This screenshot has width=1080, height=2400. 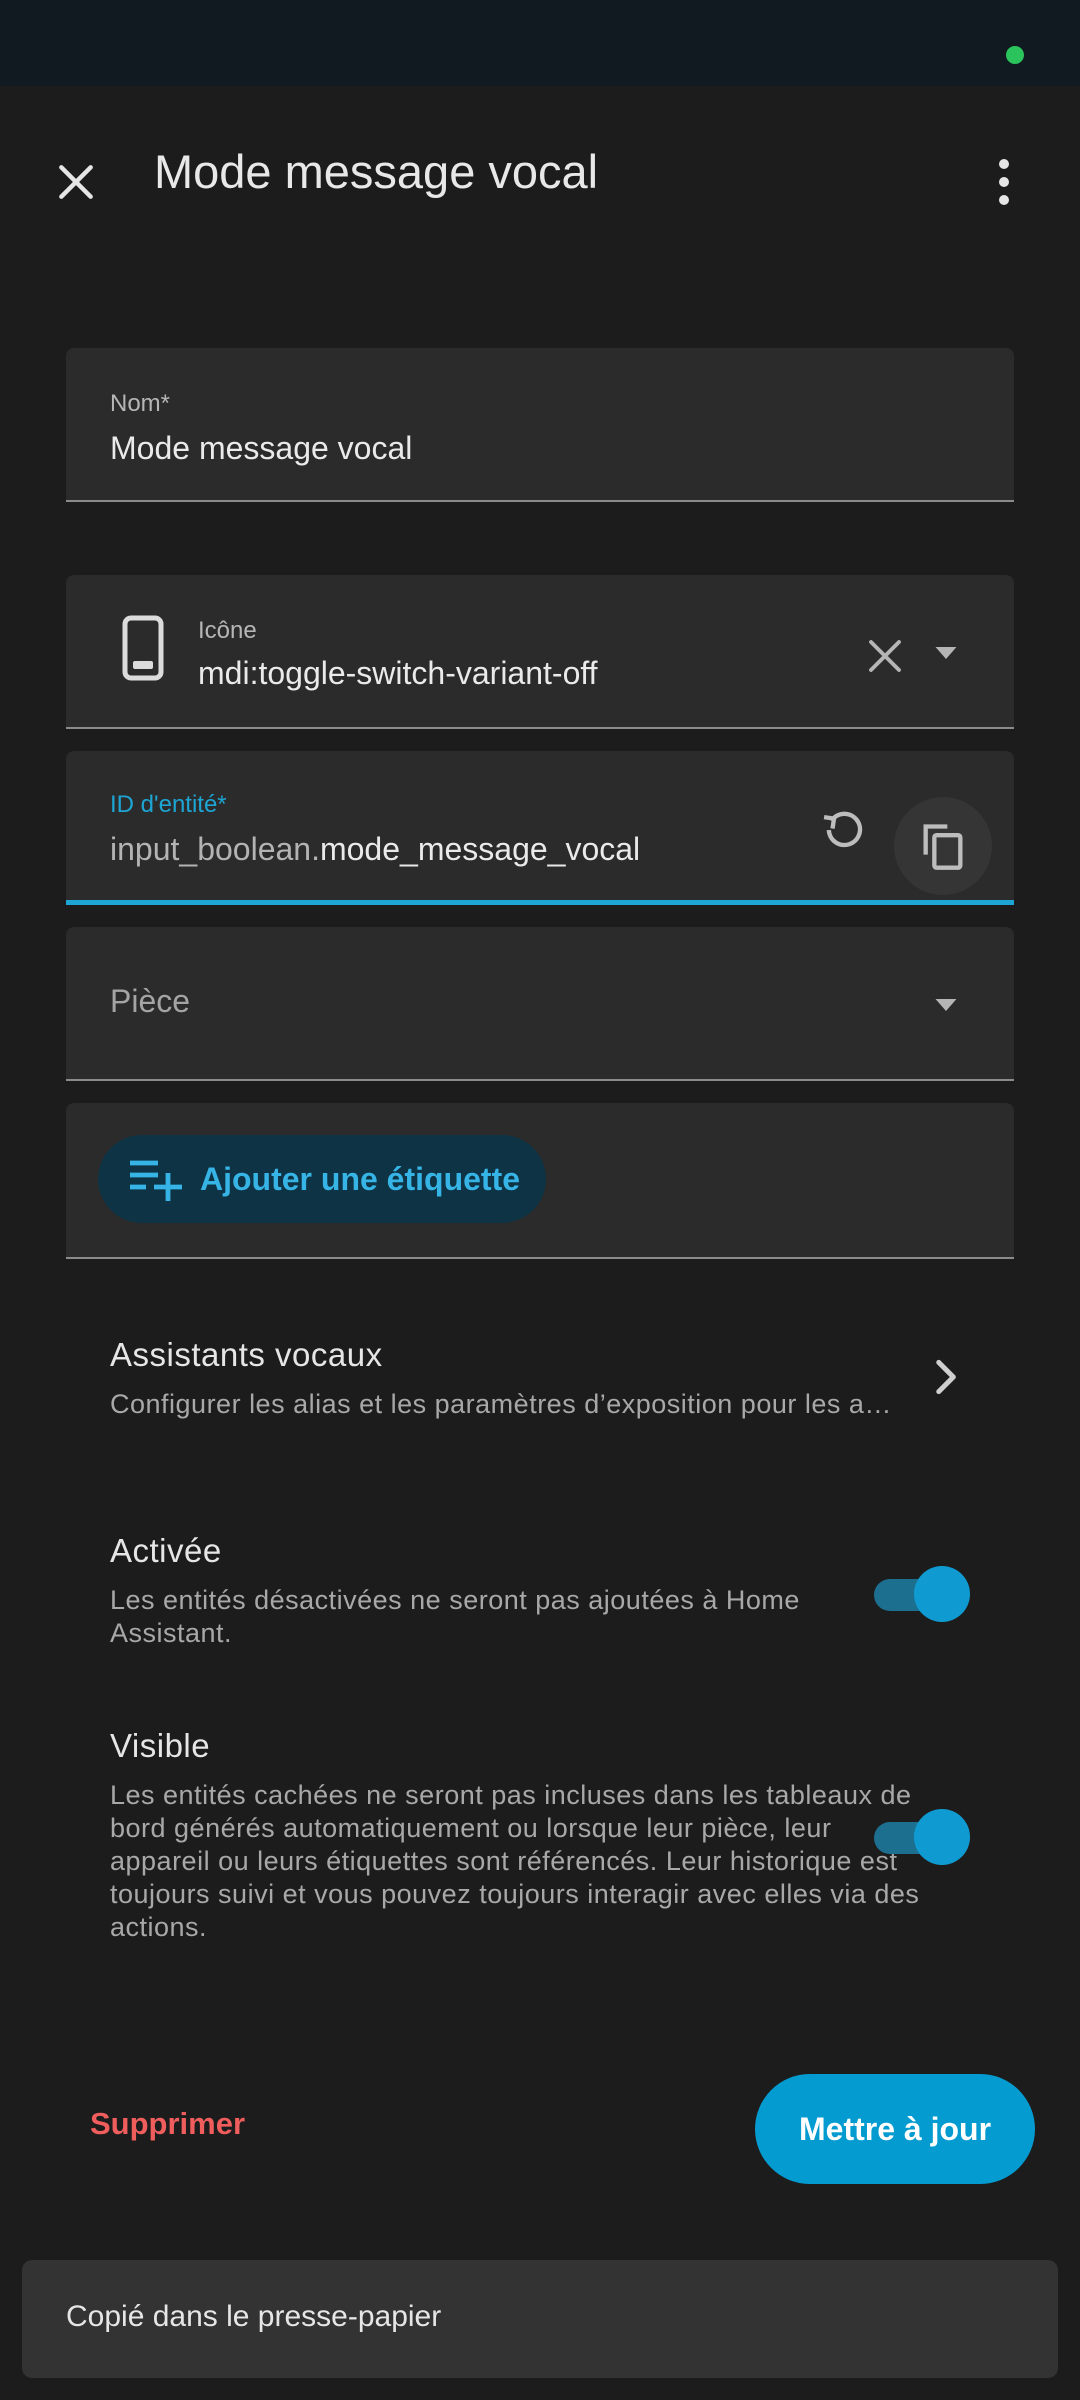 I want to click on reset-entity-id-button, so click(x=844, y=829).